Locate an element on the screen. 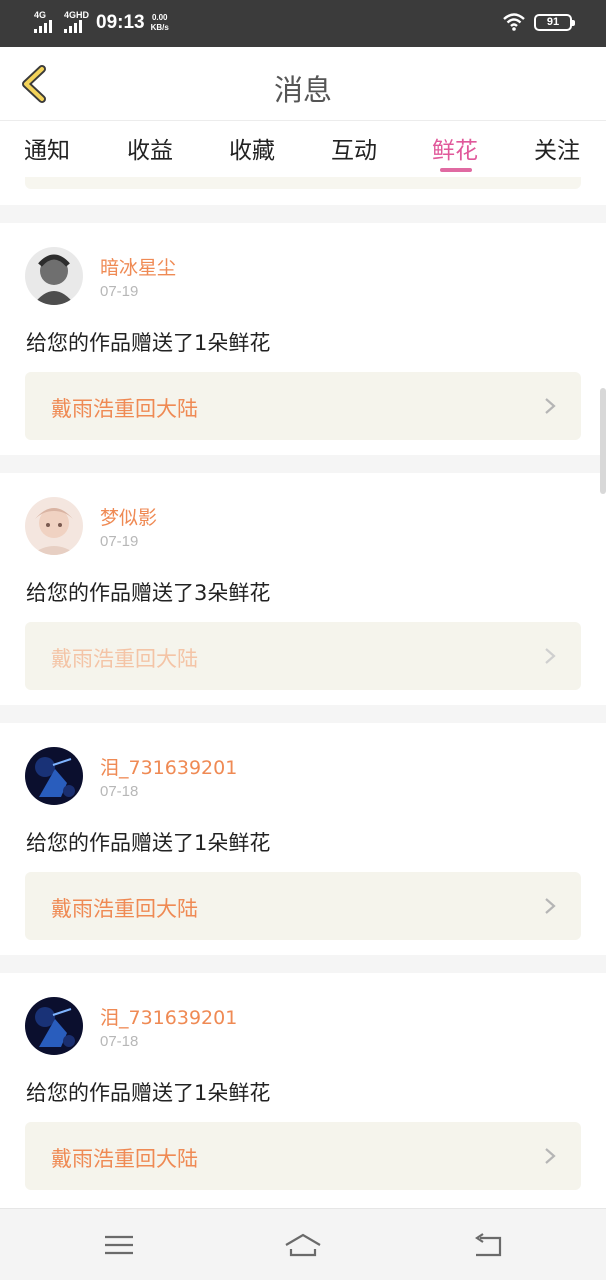 This screenshot has width=606, height=1280. previous-card-tail is located at coordinates (303, 183).